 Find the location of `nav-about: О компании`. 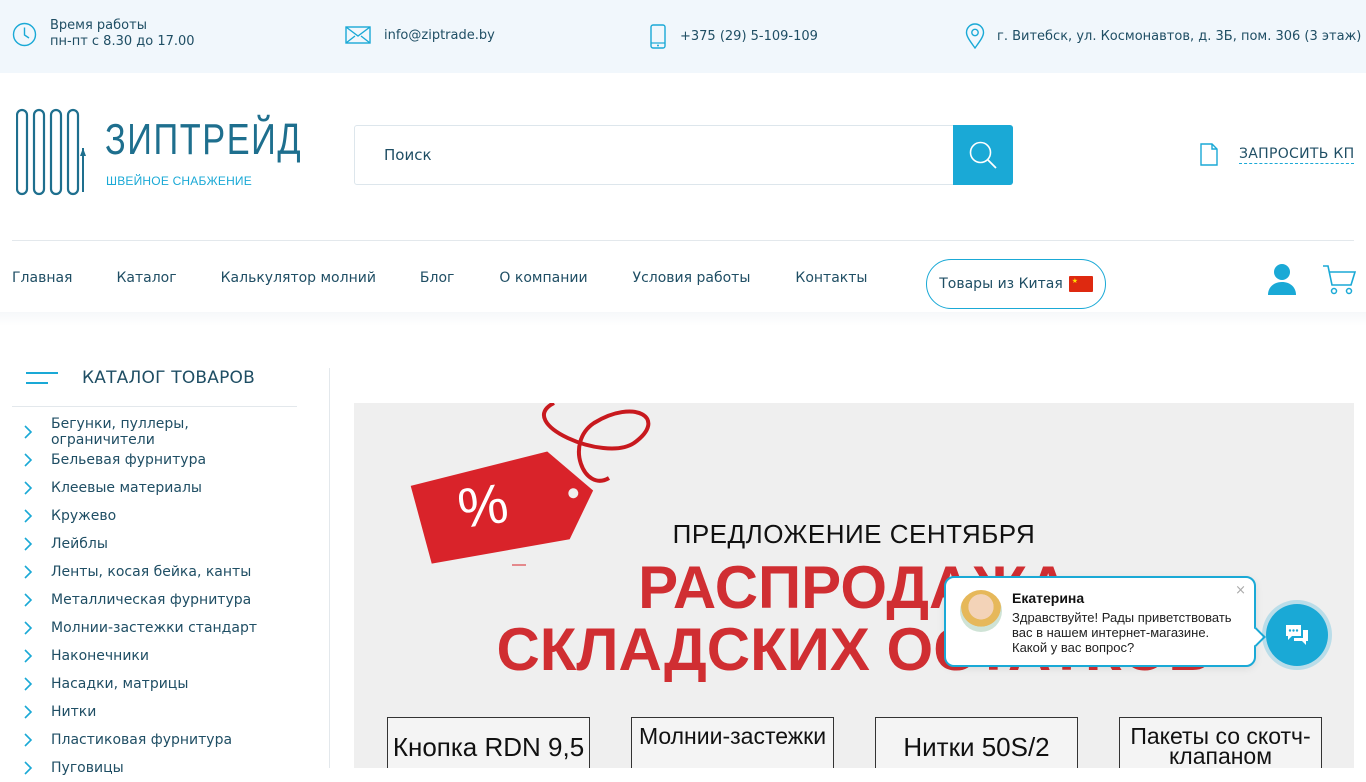

nav-about: О компании is located at coordinates (543, 282).